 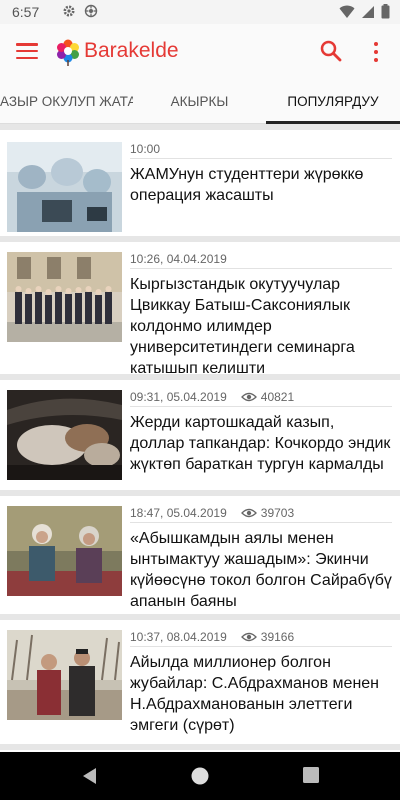 I want to click on article-meta: 18:47, 05.04.2019 39703, so click(x=212, y=513).